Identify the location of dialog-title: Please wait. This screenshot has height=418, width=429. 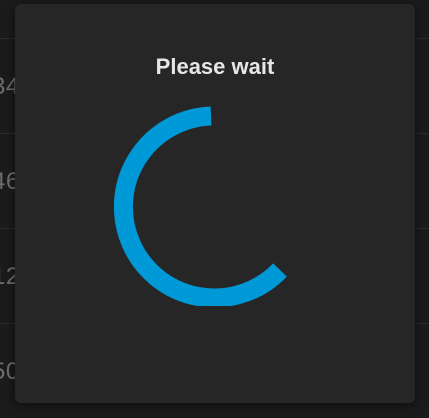
(215, 66).